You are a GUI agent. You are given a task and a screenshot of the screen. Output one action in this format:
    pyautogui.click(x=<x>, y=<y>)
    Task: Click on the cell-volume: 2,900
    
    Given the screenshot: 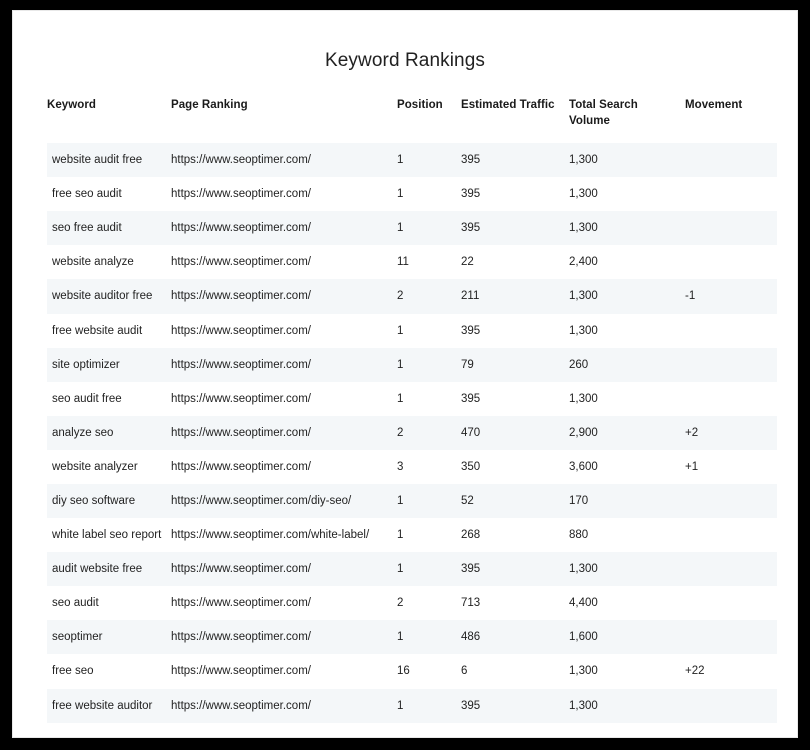 What is the action you would take?
    pyautogui.click(x=627, y=432)
    